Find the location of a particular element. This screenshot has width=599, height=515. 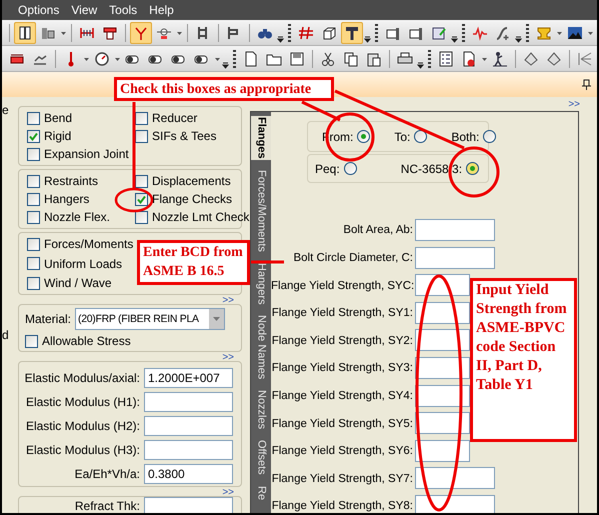

gauge-icon is located at coordinates (102, 58).